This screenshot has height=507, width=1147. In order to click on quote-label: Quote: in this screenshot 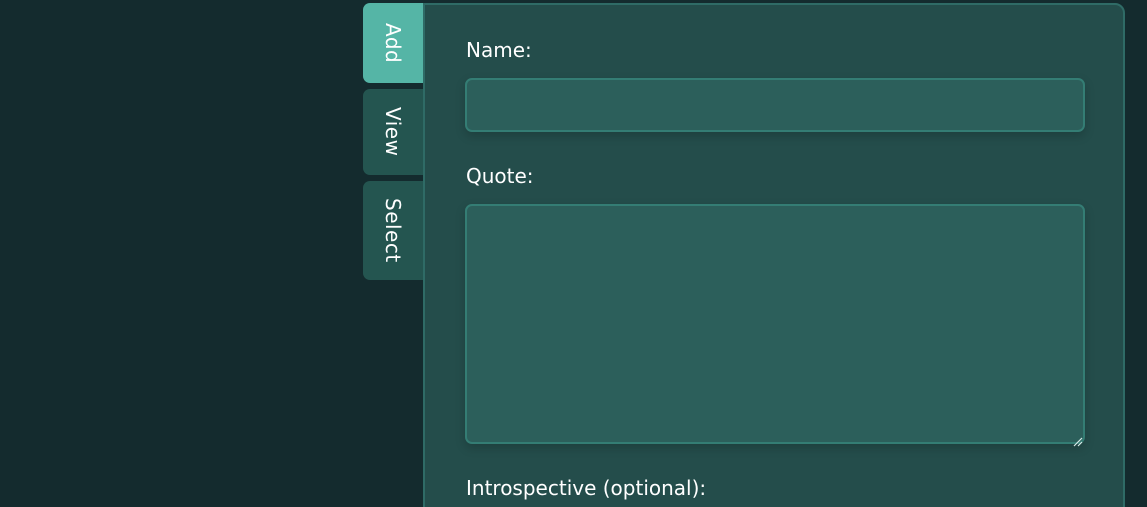, I will do `click(500, 176)`.